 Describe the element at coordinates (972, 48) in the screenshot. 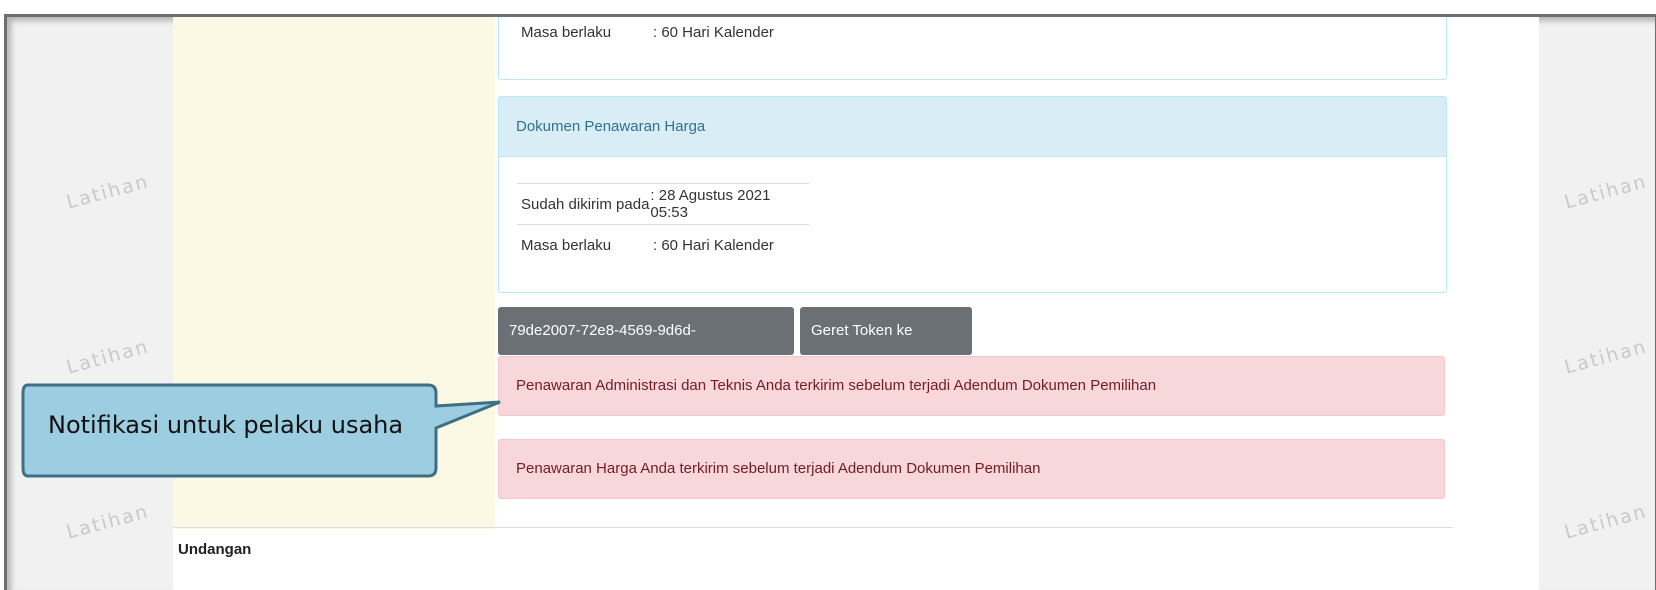

I see `dokumen-panel-top: Masa berlaku : 60 Hari Kalender` at that location.